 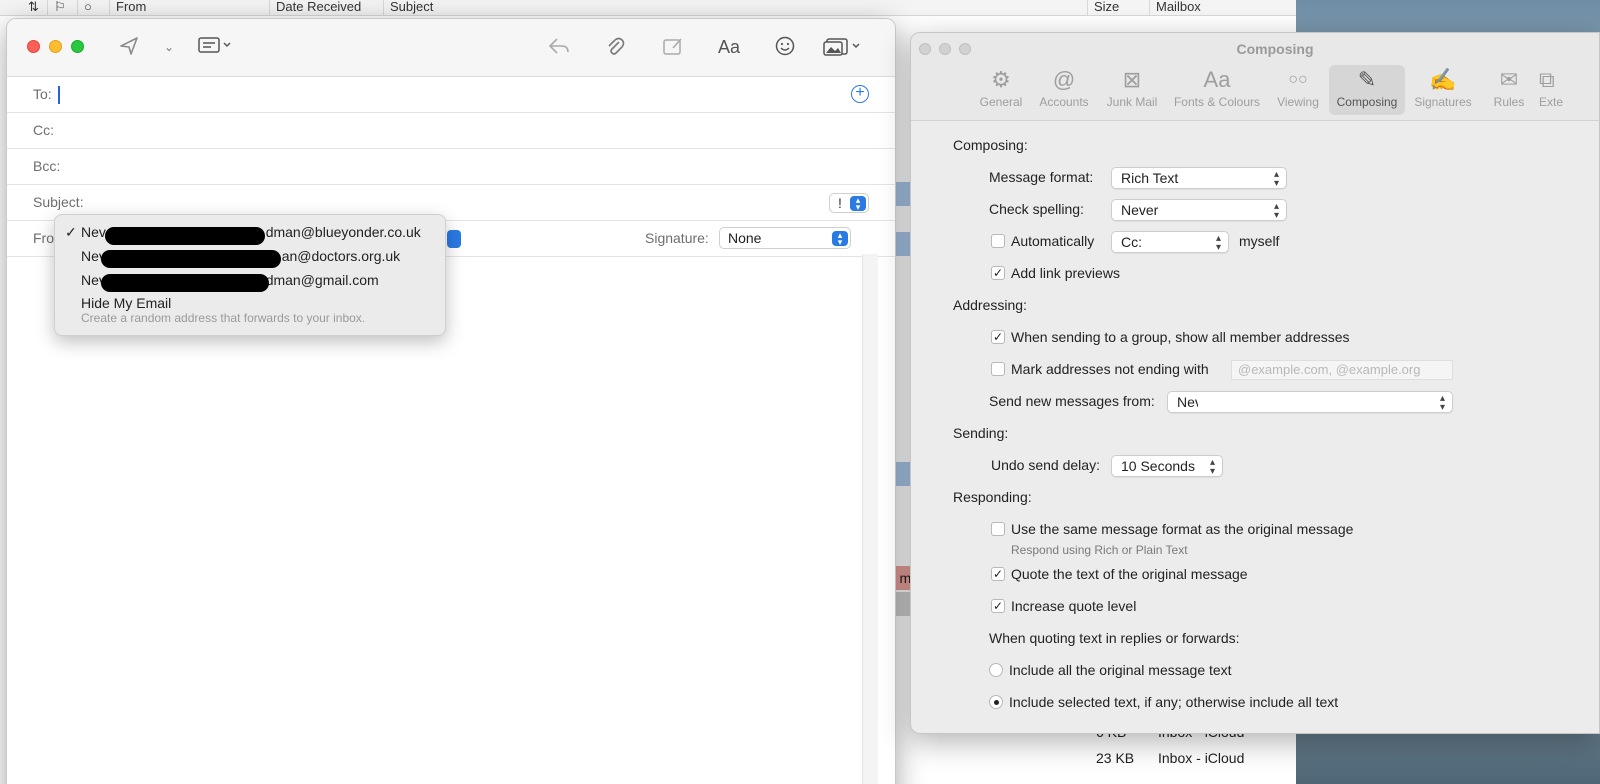 I want to click on window-title: Composing, so click(x=1275, y=49).